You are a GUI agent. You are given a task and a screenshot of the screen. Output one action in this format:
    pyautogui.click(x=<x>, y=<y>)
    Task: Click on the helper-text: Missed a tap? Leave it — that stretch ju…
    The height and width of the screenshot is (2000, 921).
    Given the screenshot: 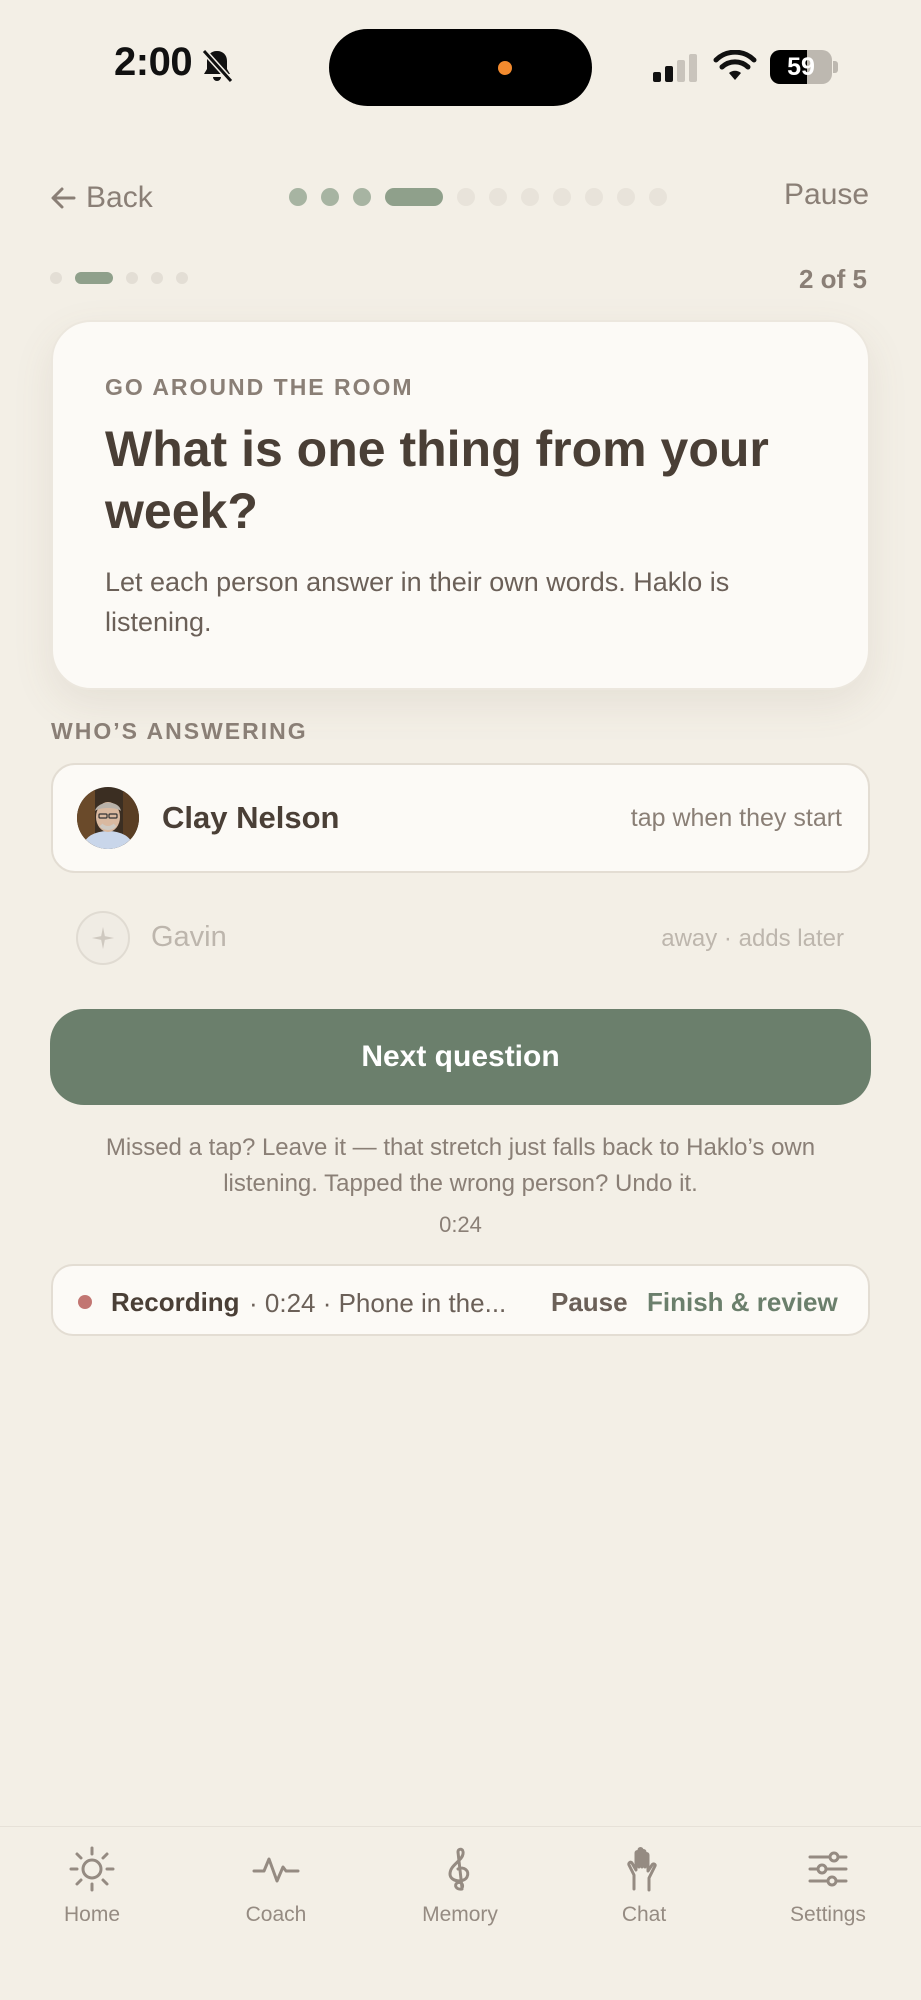 What is the action you would take?
    pyautogui.click(x=460, y=1165)
    